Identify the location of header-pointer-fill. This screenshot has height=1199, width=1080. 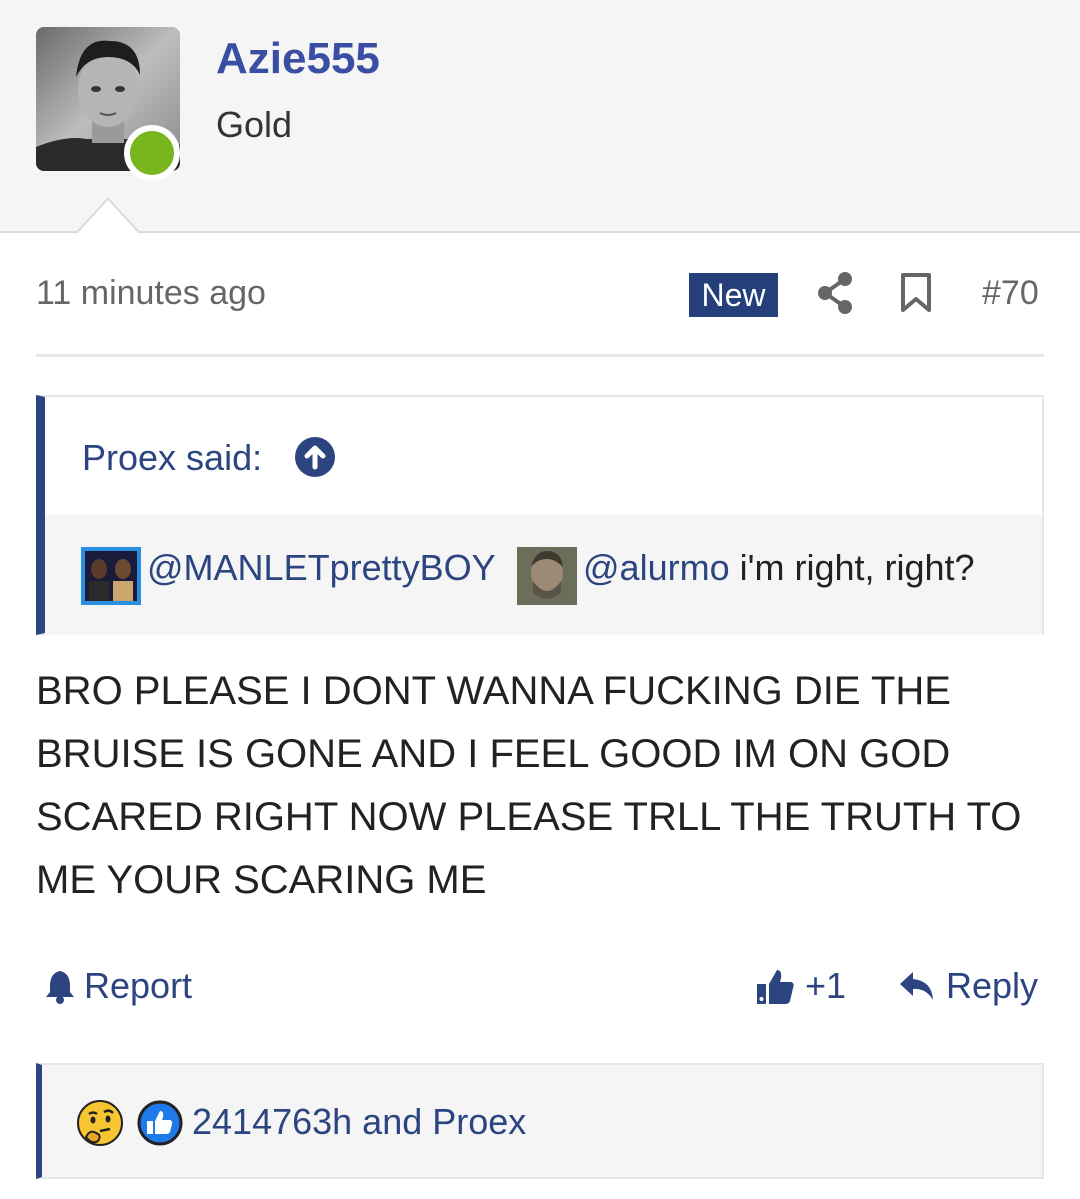
(108, 217).